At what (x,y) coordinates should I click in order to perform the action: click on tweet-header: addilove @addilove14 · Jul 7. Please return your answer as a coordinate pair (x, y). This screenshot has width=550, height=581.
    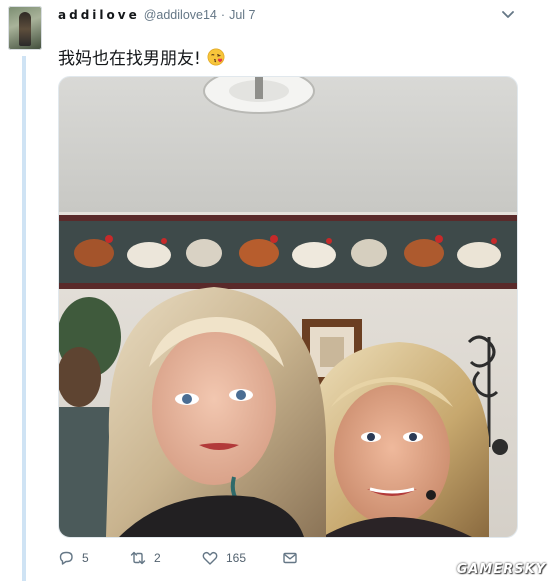
    Looking at the image, I should click on (156, 15).